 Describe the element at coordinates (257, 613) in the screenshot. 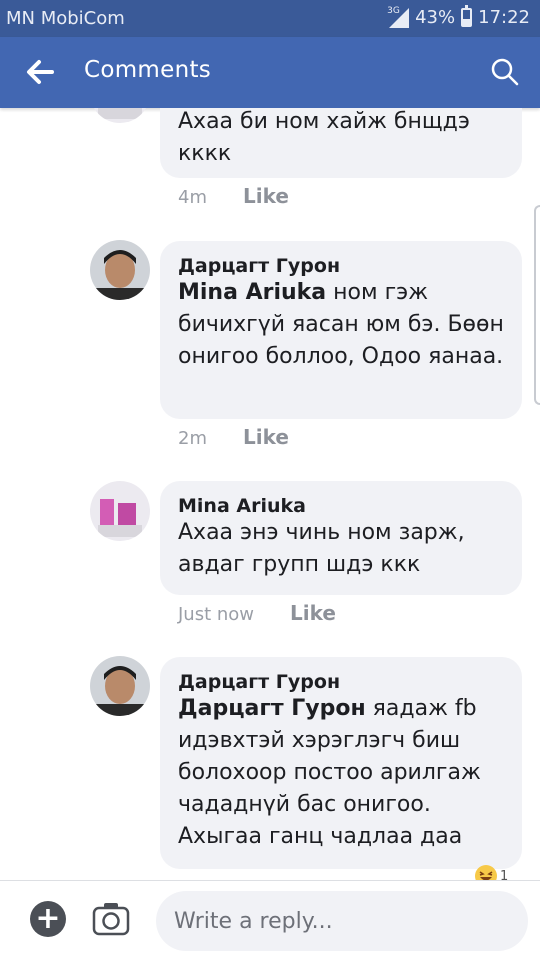

I see `comment-meta: Just now Like` at that location.